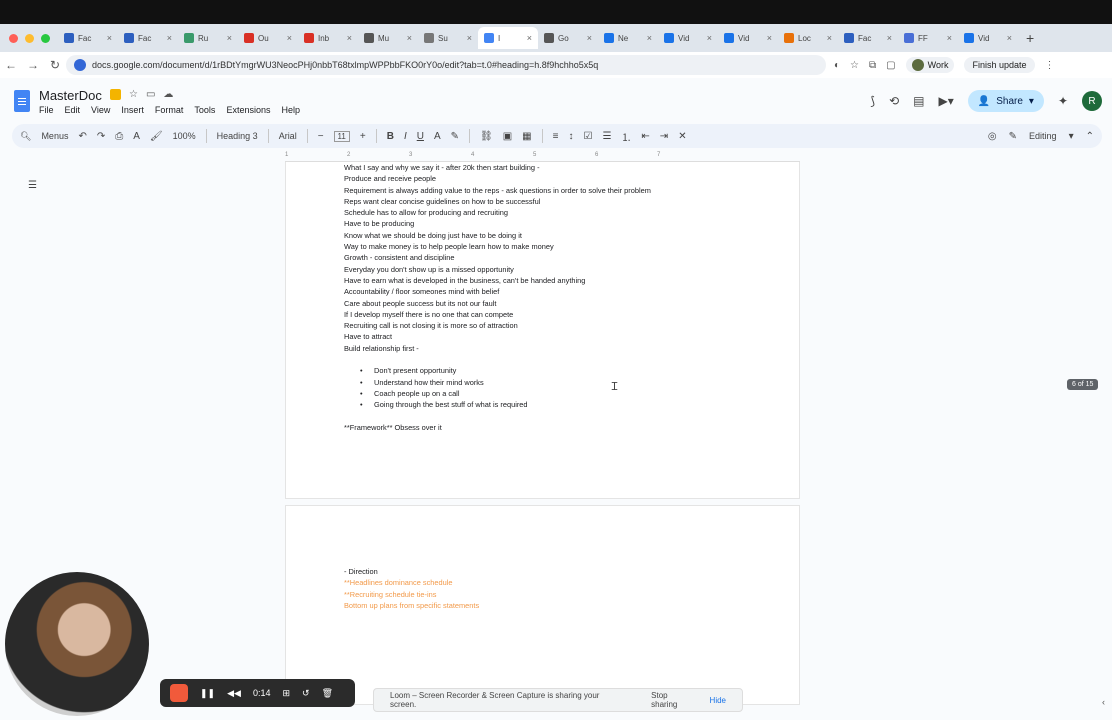 This screenshot has height=720, width=1112. I want to click on browser-tab: Go ×, so click(568, 38).